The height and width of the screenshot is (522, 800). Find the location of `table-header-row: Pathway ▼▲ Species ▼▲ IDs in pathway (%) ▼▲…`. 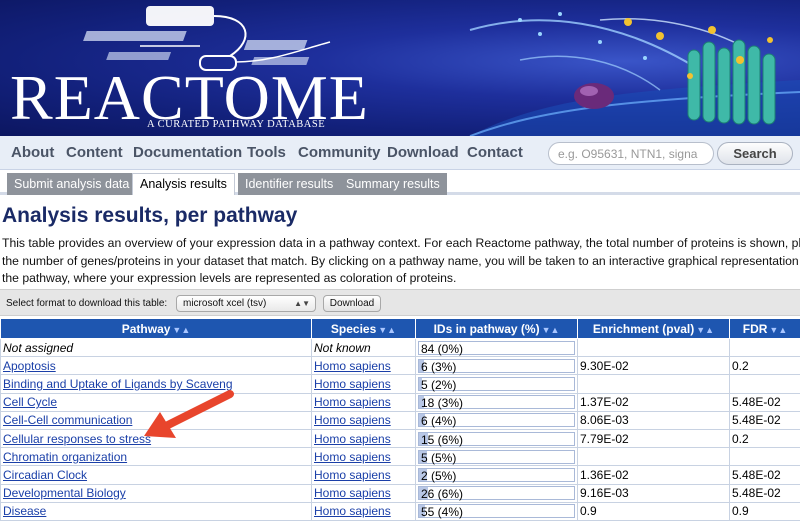

table-header-row: Pathway ▼▲ Species ▼▲ IDs in pathway (%) ▼▲… is located at coordinates (400, 328).